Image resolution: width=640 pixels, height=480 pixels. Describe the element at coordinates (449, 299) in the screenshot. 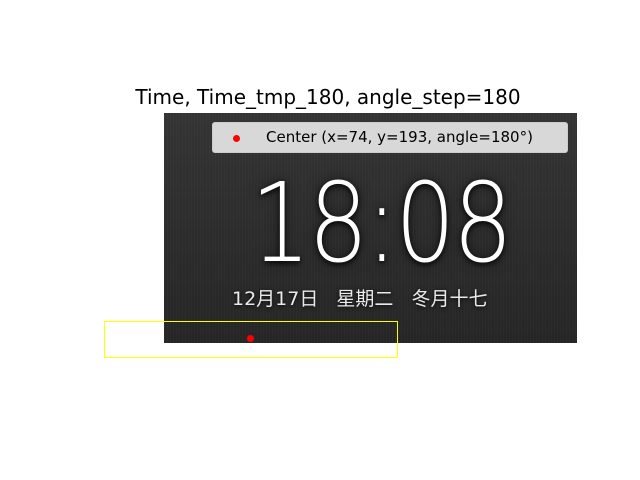

I see `date-lunar: 冬月十七` at that location.